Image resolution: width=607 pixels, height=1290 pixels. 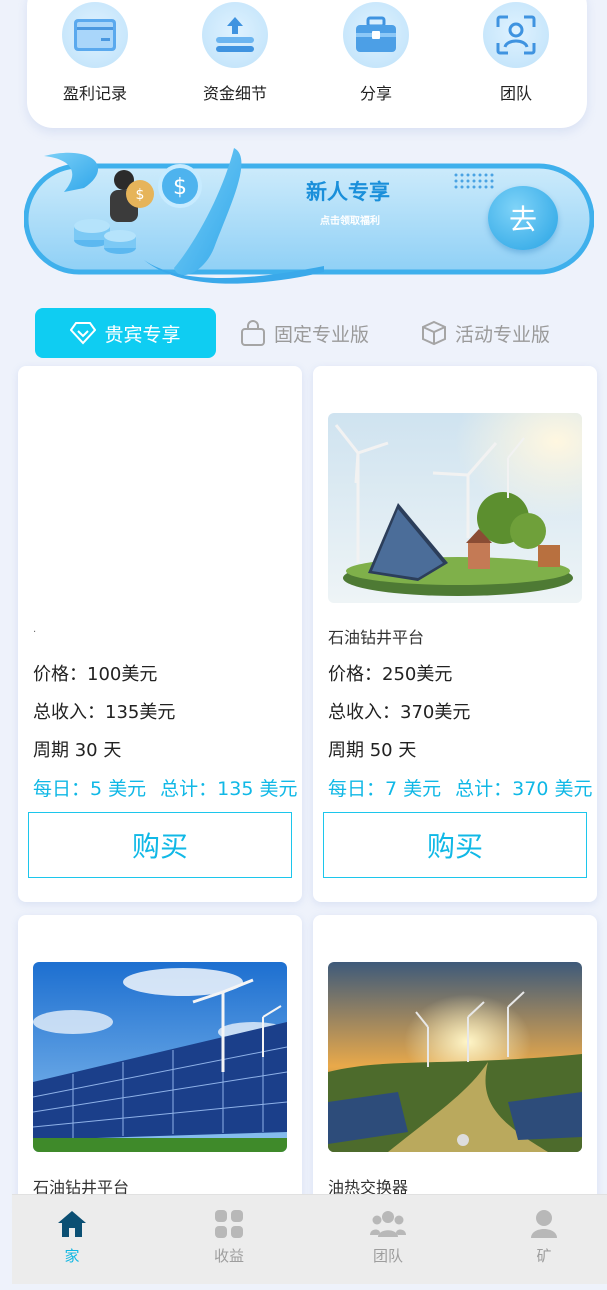 What do you see at coordinates (375, 93) in the screenshot?
I see `shortcut-label: 分享` at bounding box center [375, 93].